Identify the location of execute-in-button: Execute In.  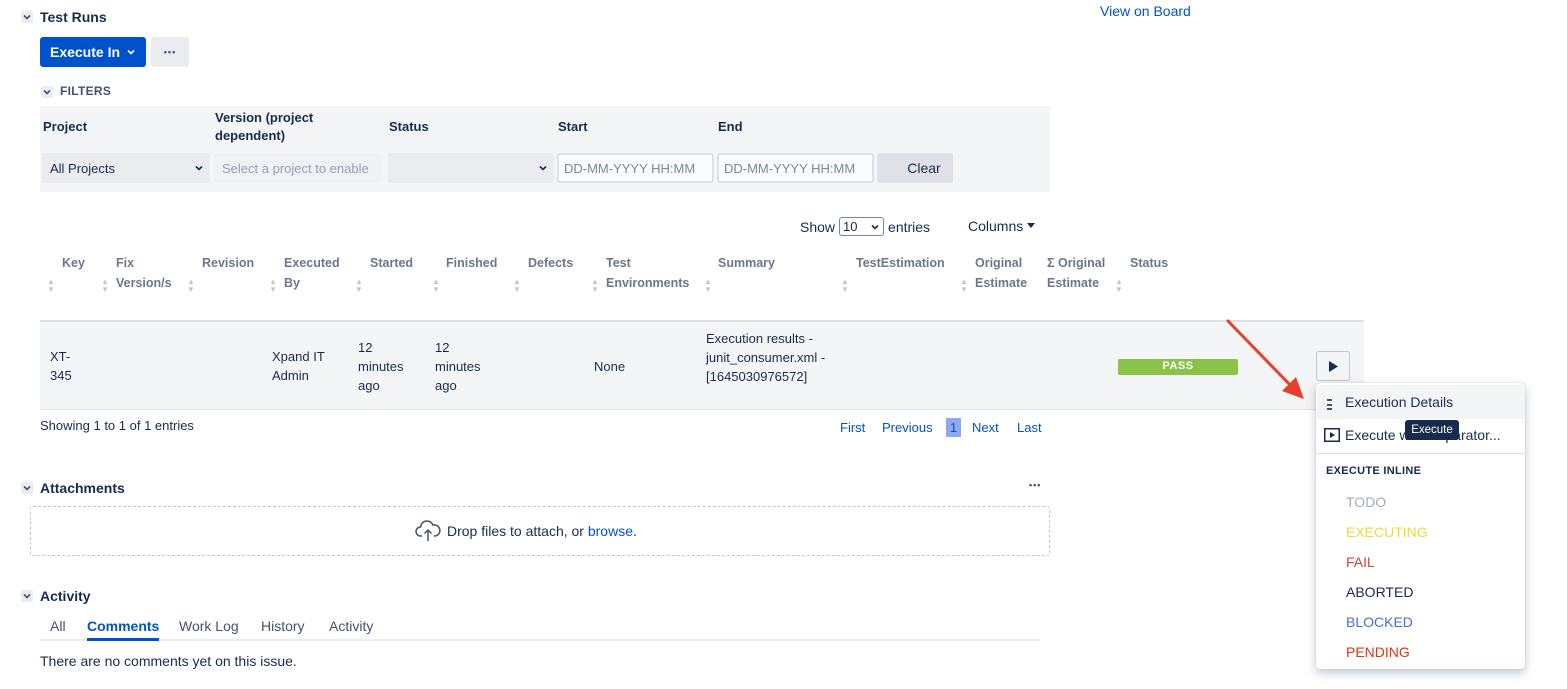
(93, 52).